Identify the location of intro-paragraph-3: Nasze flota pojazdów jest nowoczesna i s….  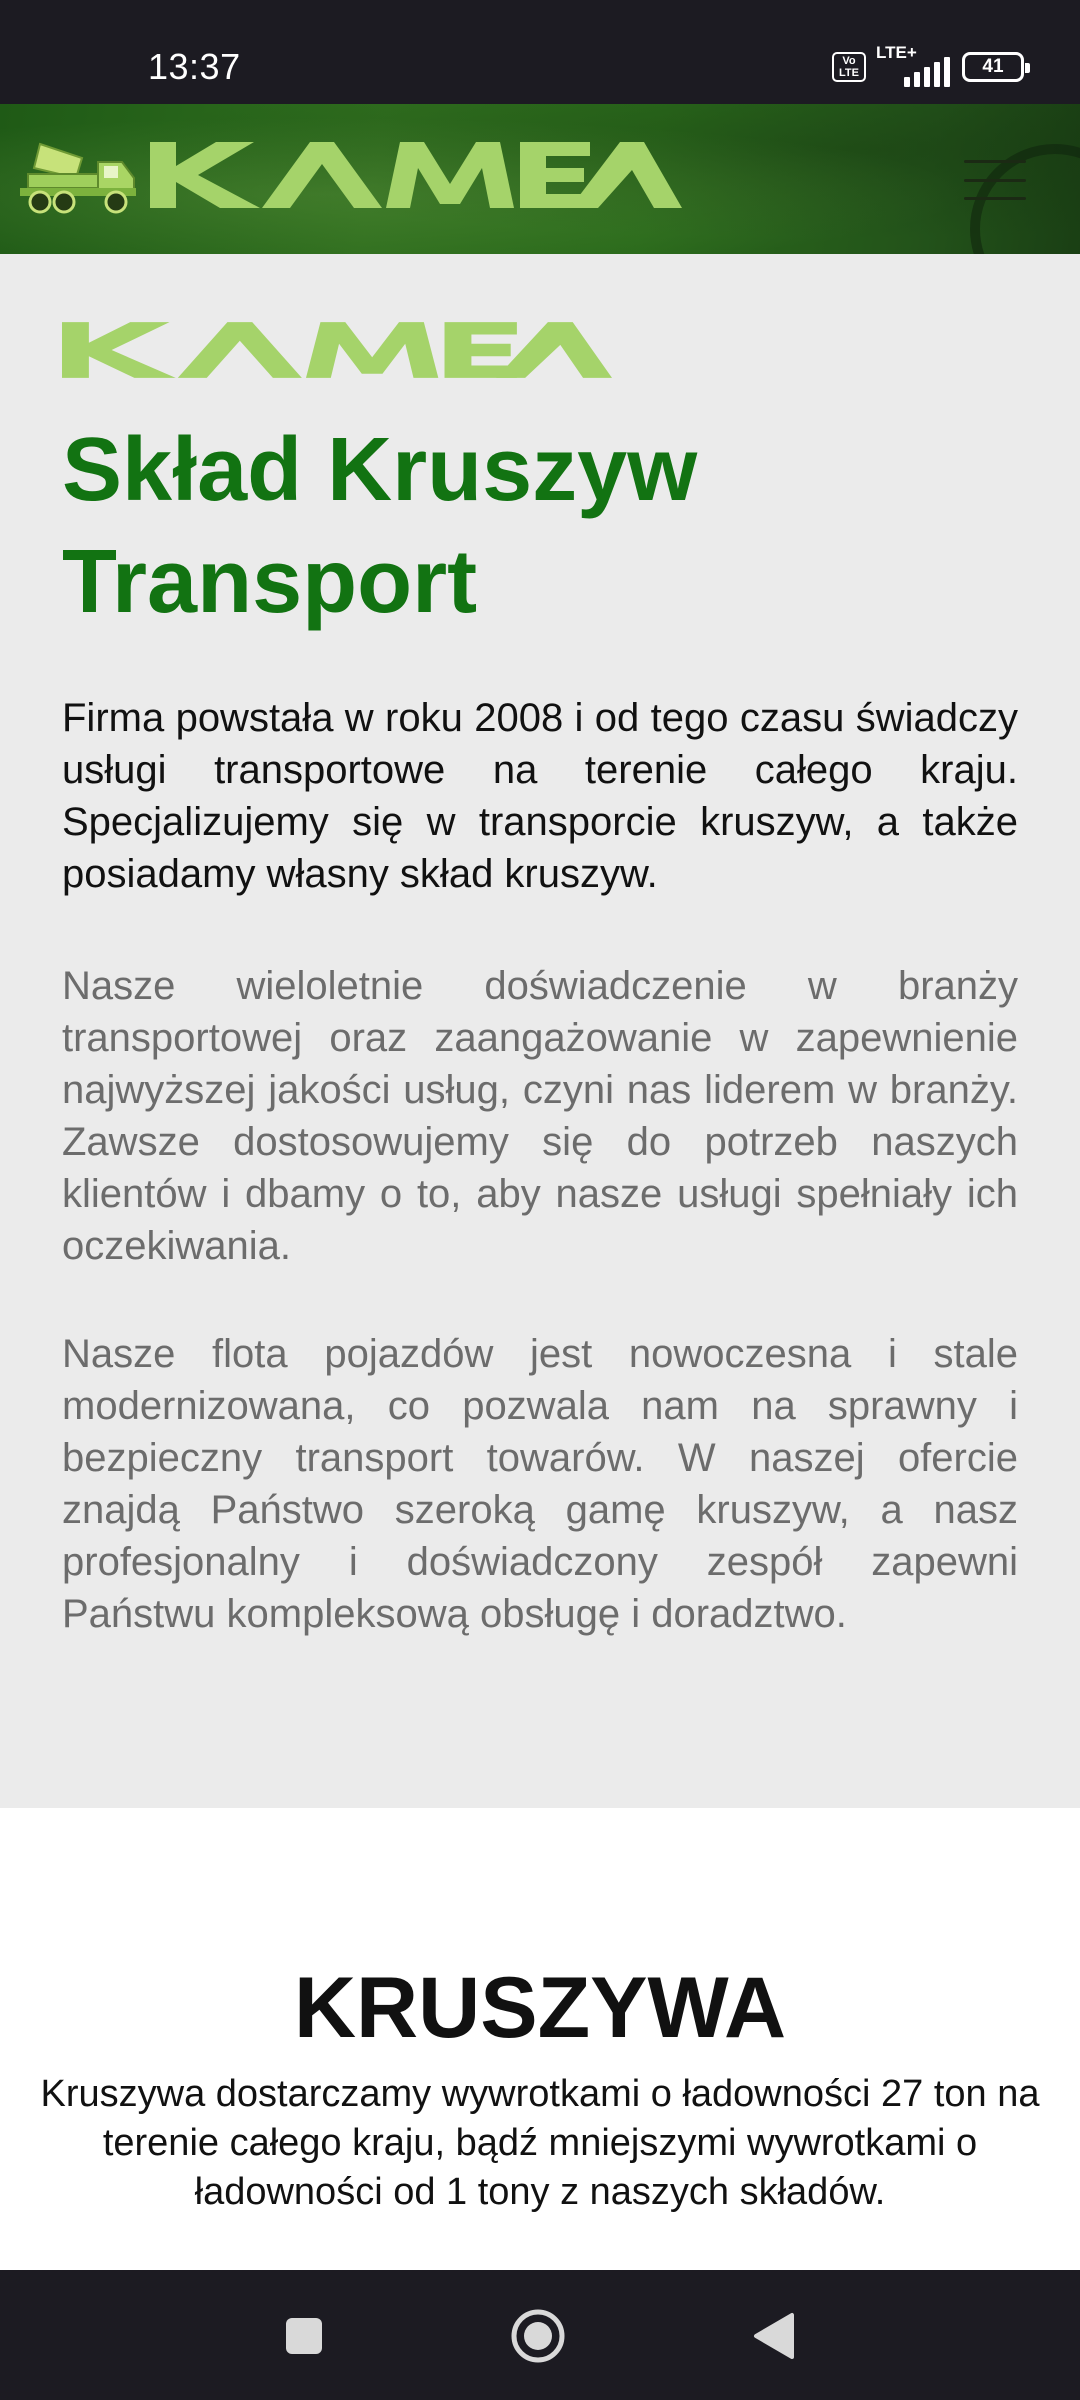
(540, 1484).